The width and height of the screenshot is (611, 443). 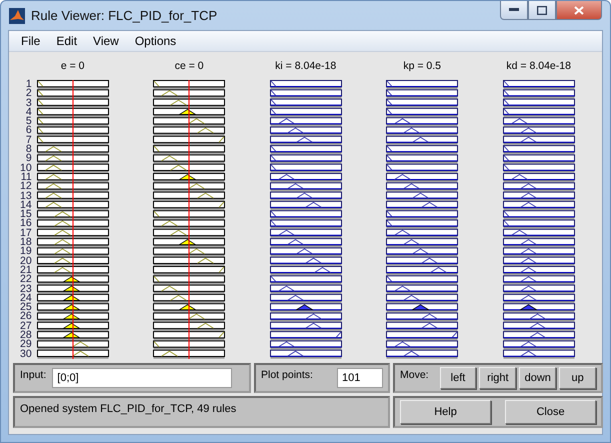 What do you see at coordinates (28, 149) in the screenshot?
I see `rule-number: 8` at bounding box center [28, 149].